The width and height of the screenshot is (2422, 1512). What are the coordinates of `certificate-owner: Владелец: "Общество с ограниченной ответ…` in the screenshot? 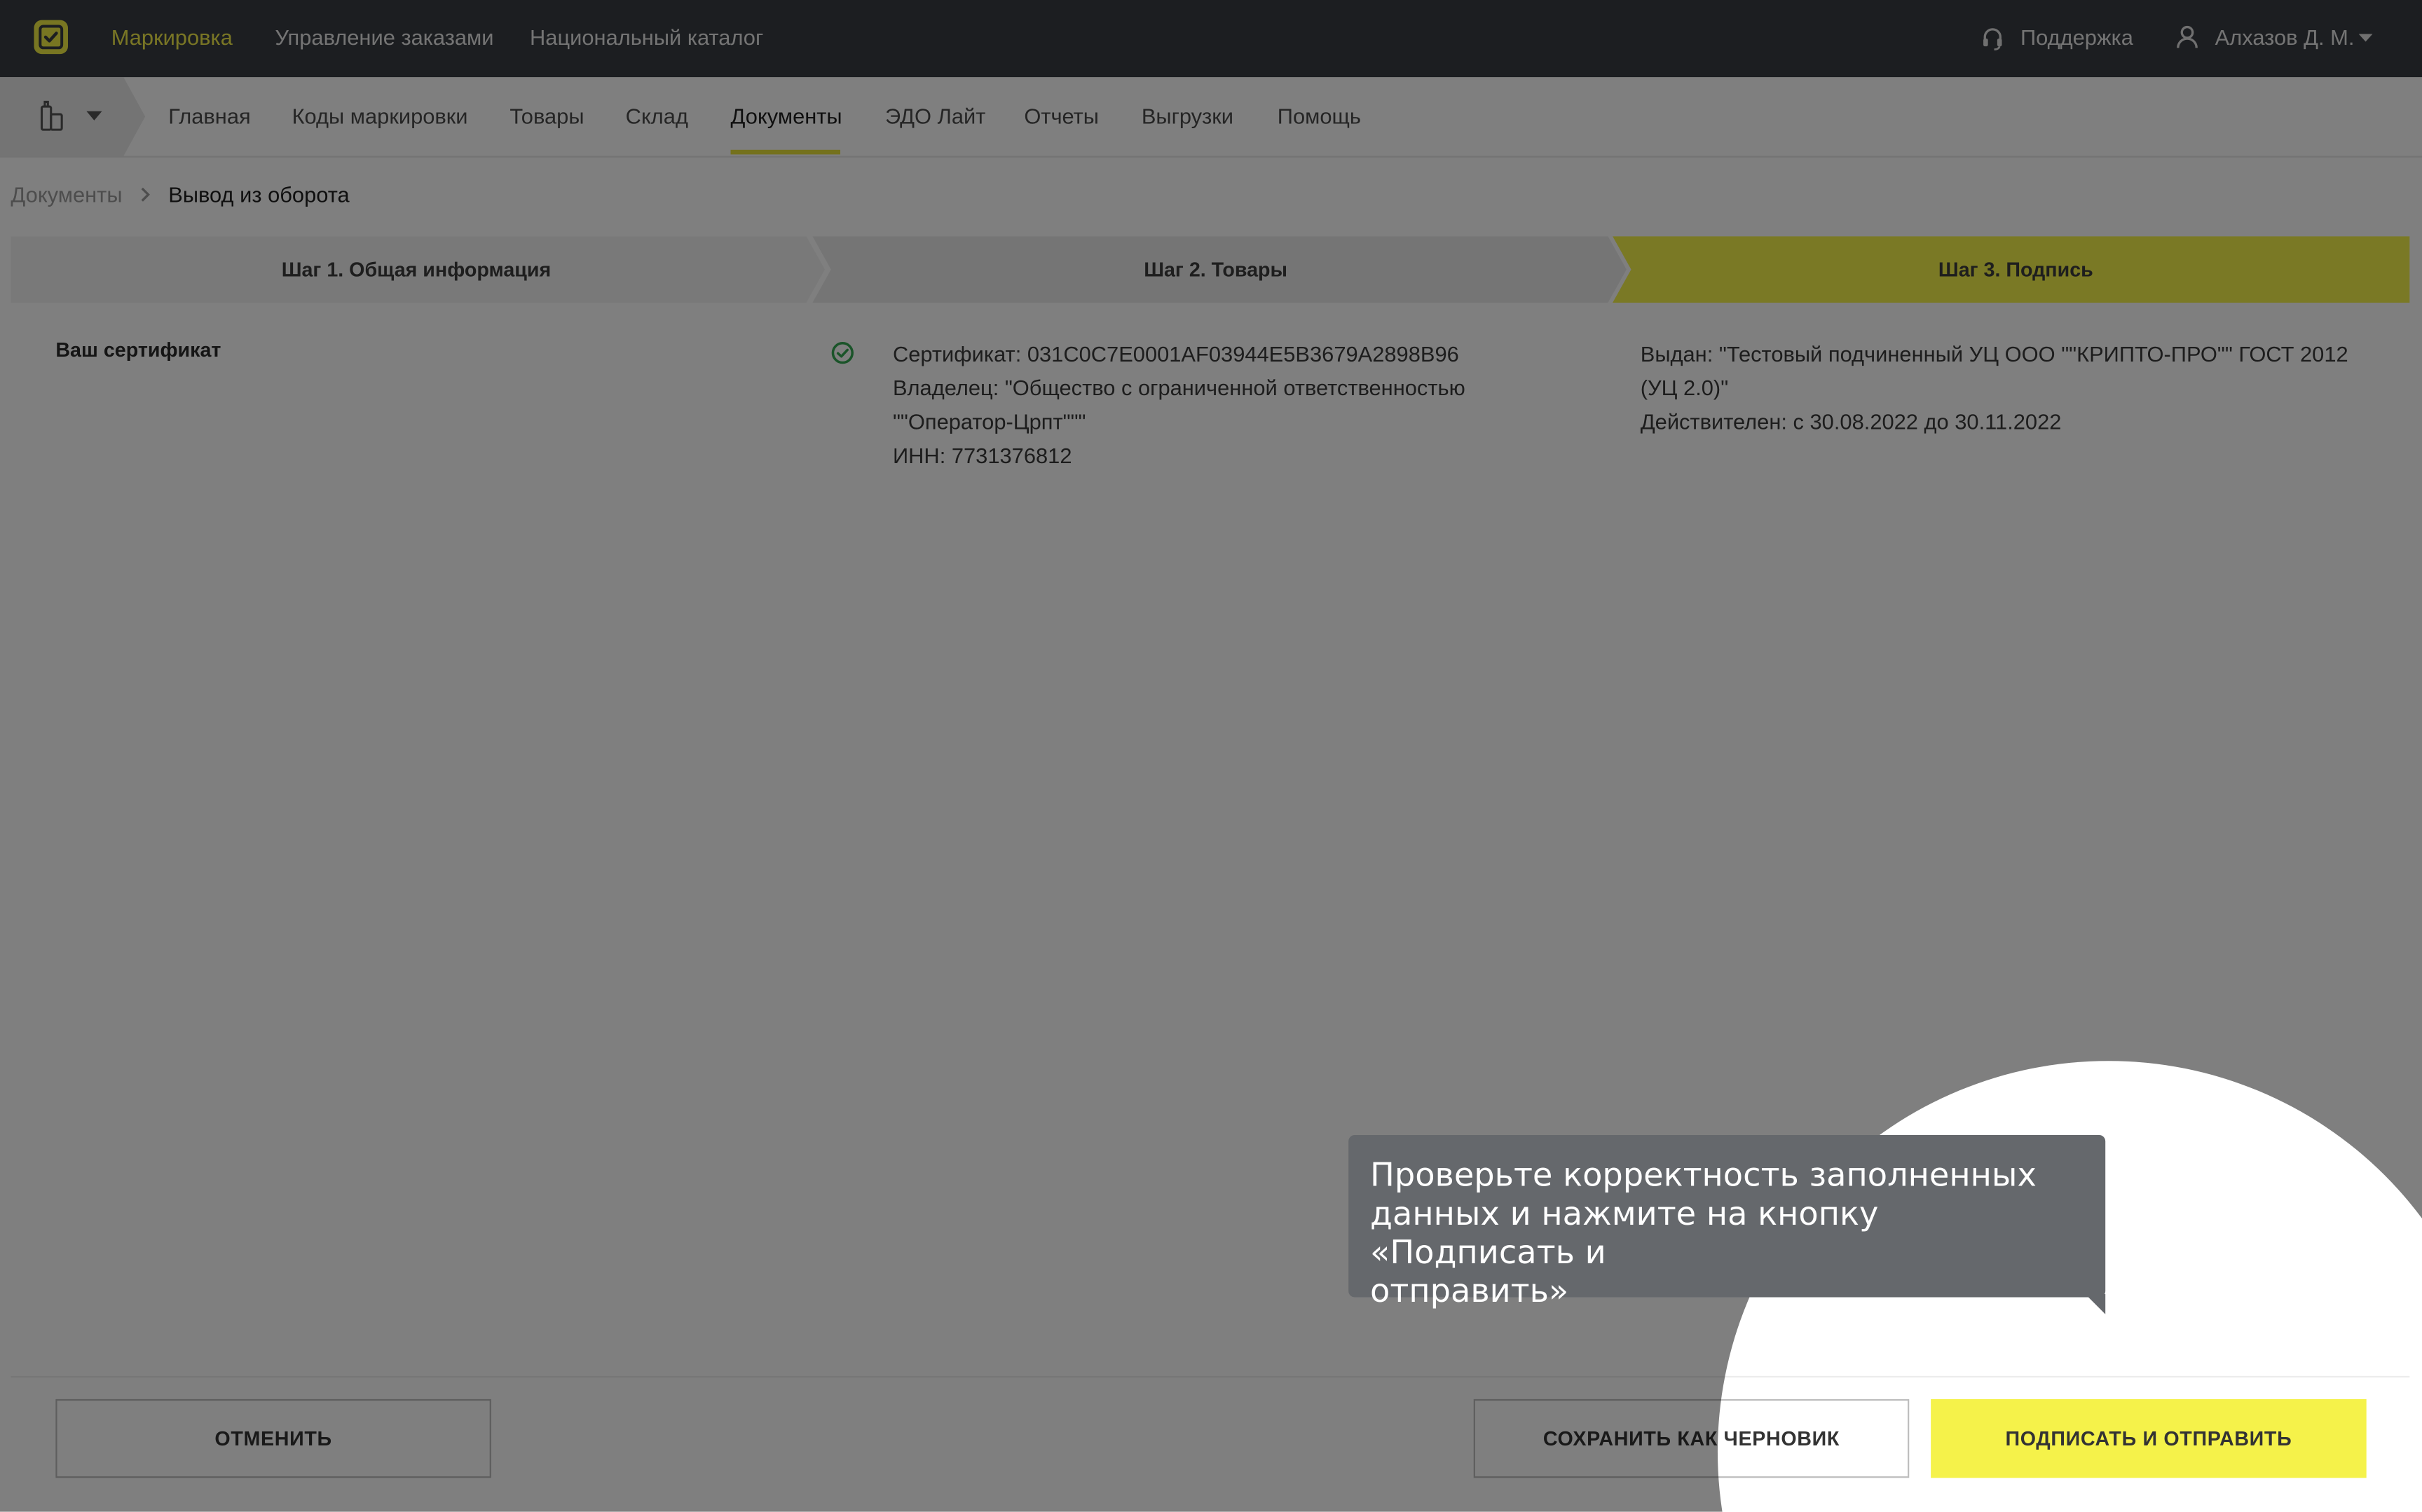 It's located at (1178, 387).